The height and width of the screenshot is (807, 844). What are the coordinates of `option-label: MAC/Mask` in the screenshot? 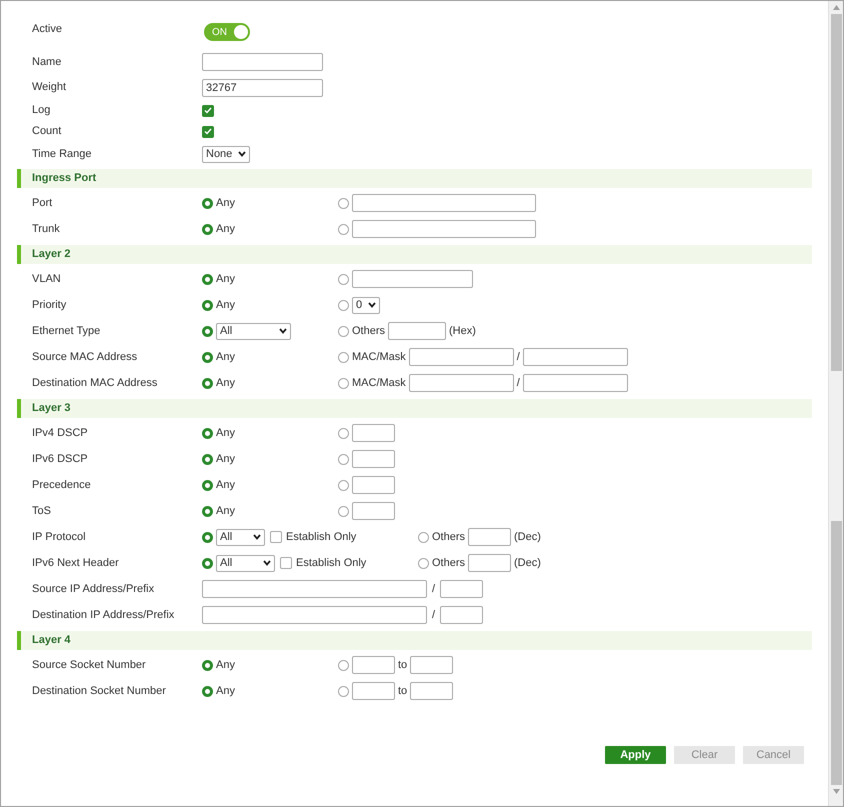 It's located at (379, 383).